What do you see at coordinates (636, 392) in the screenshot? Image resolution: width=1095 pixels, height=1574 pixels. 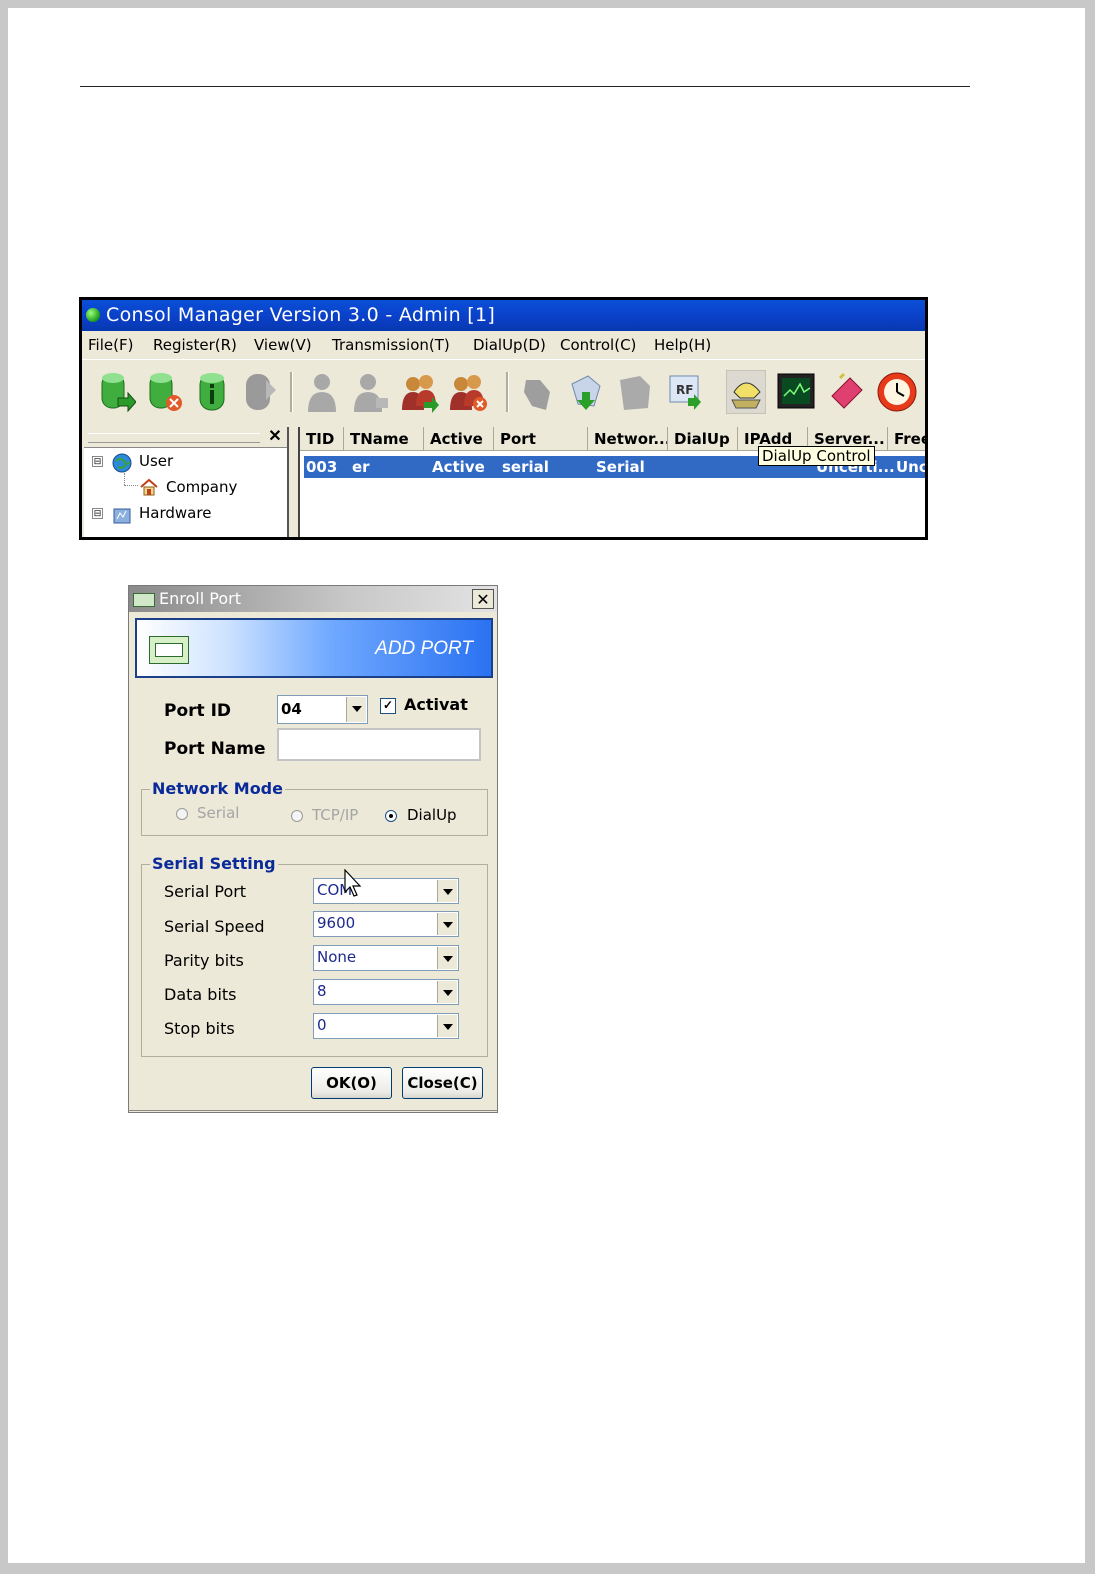 I see `transfer-icon` at bounding box center [636, 392].